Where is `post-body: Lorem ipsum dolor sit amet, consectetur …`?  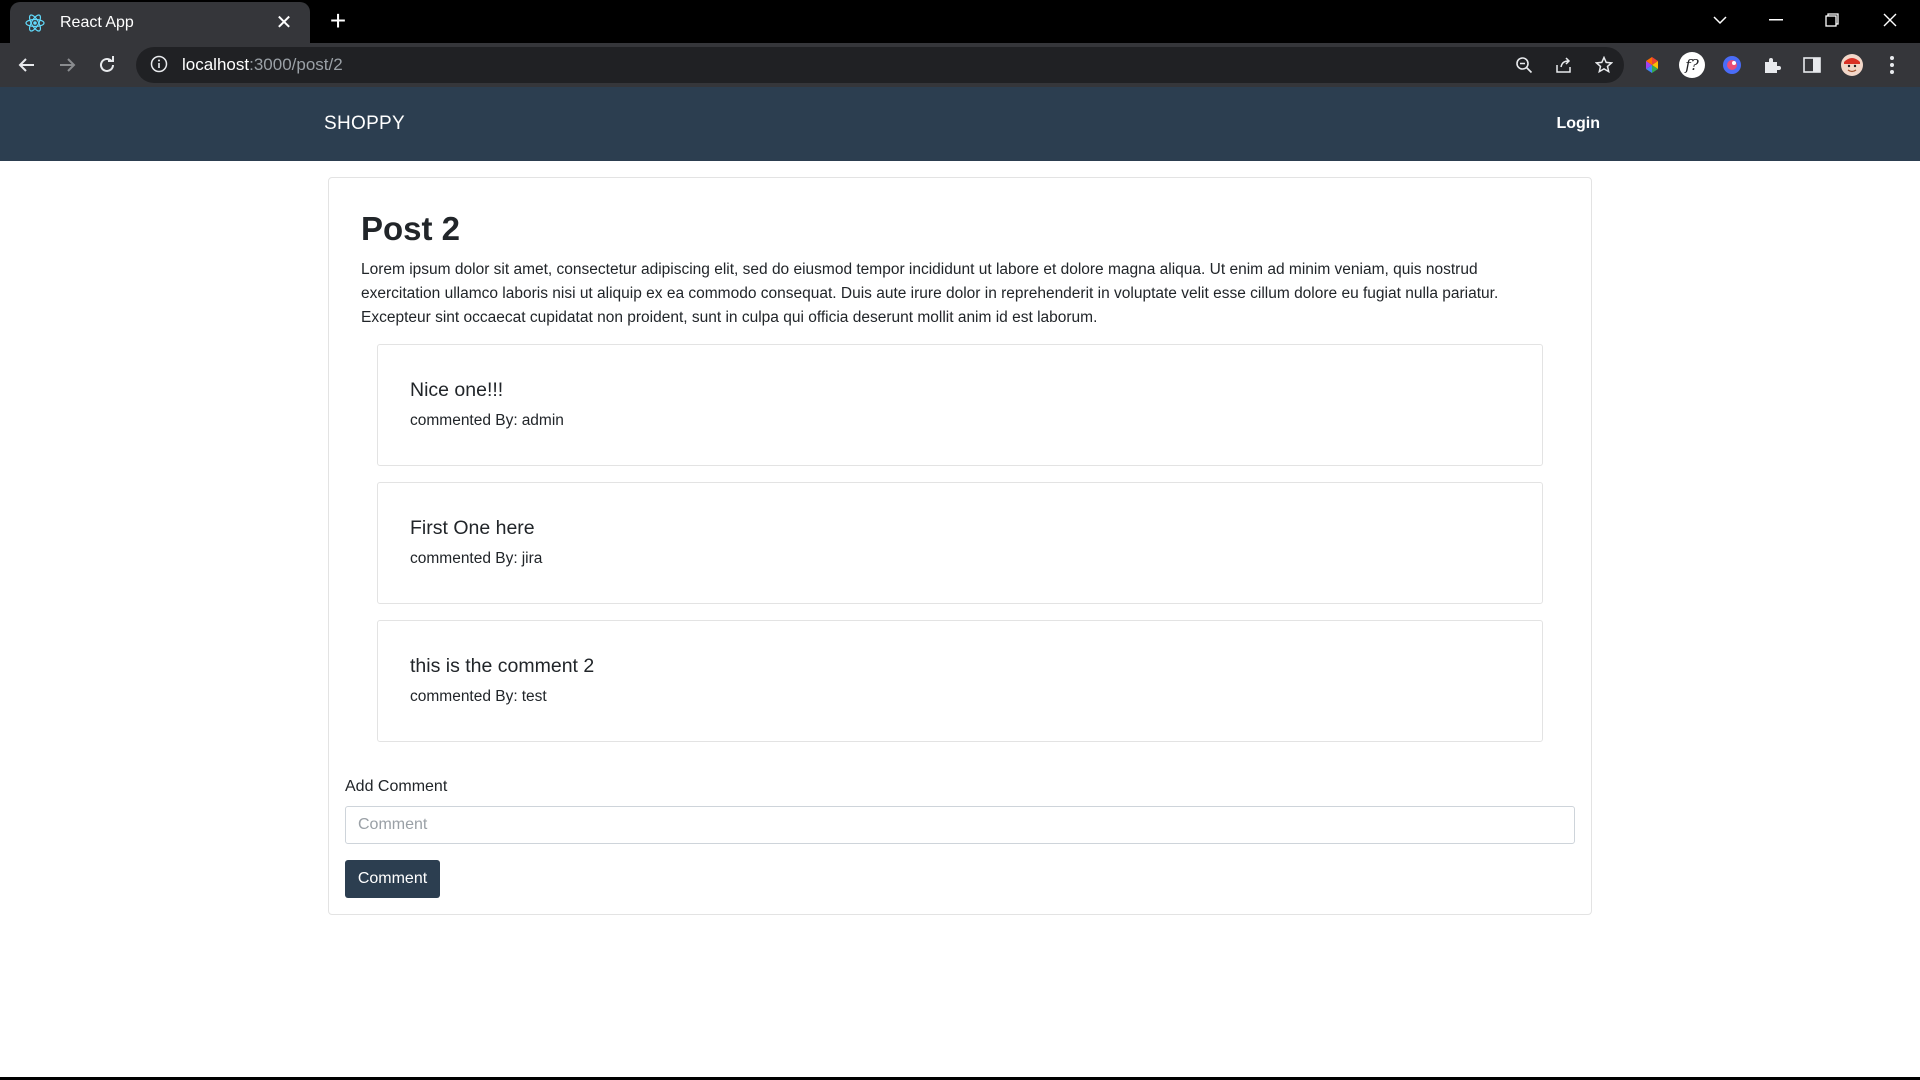
post-body: Lorem ipsum dolor sit amet, consectetur … is located at coordinates (930, 293).